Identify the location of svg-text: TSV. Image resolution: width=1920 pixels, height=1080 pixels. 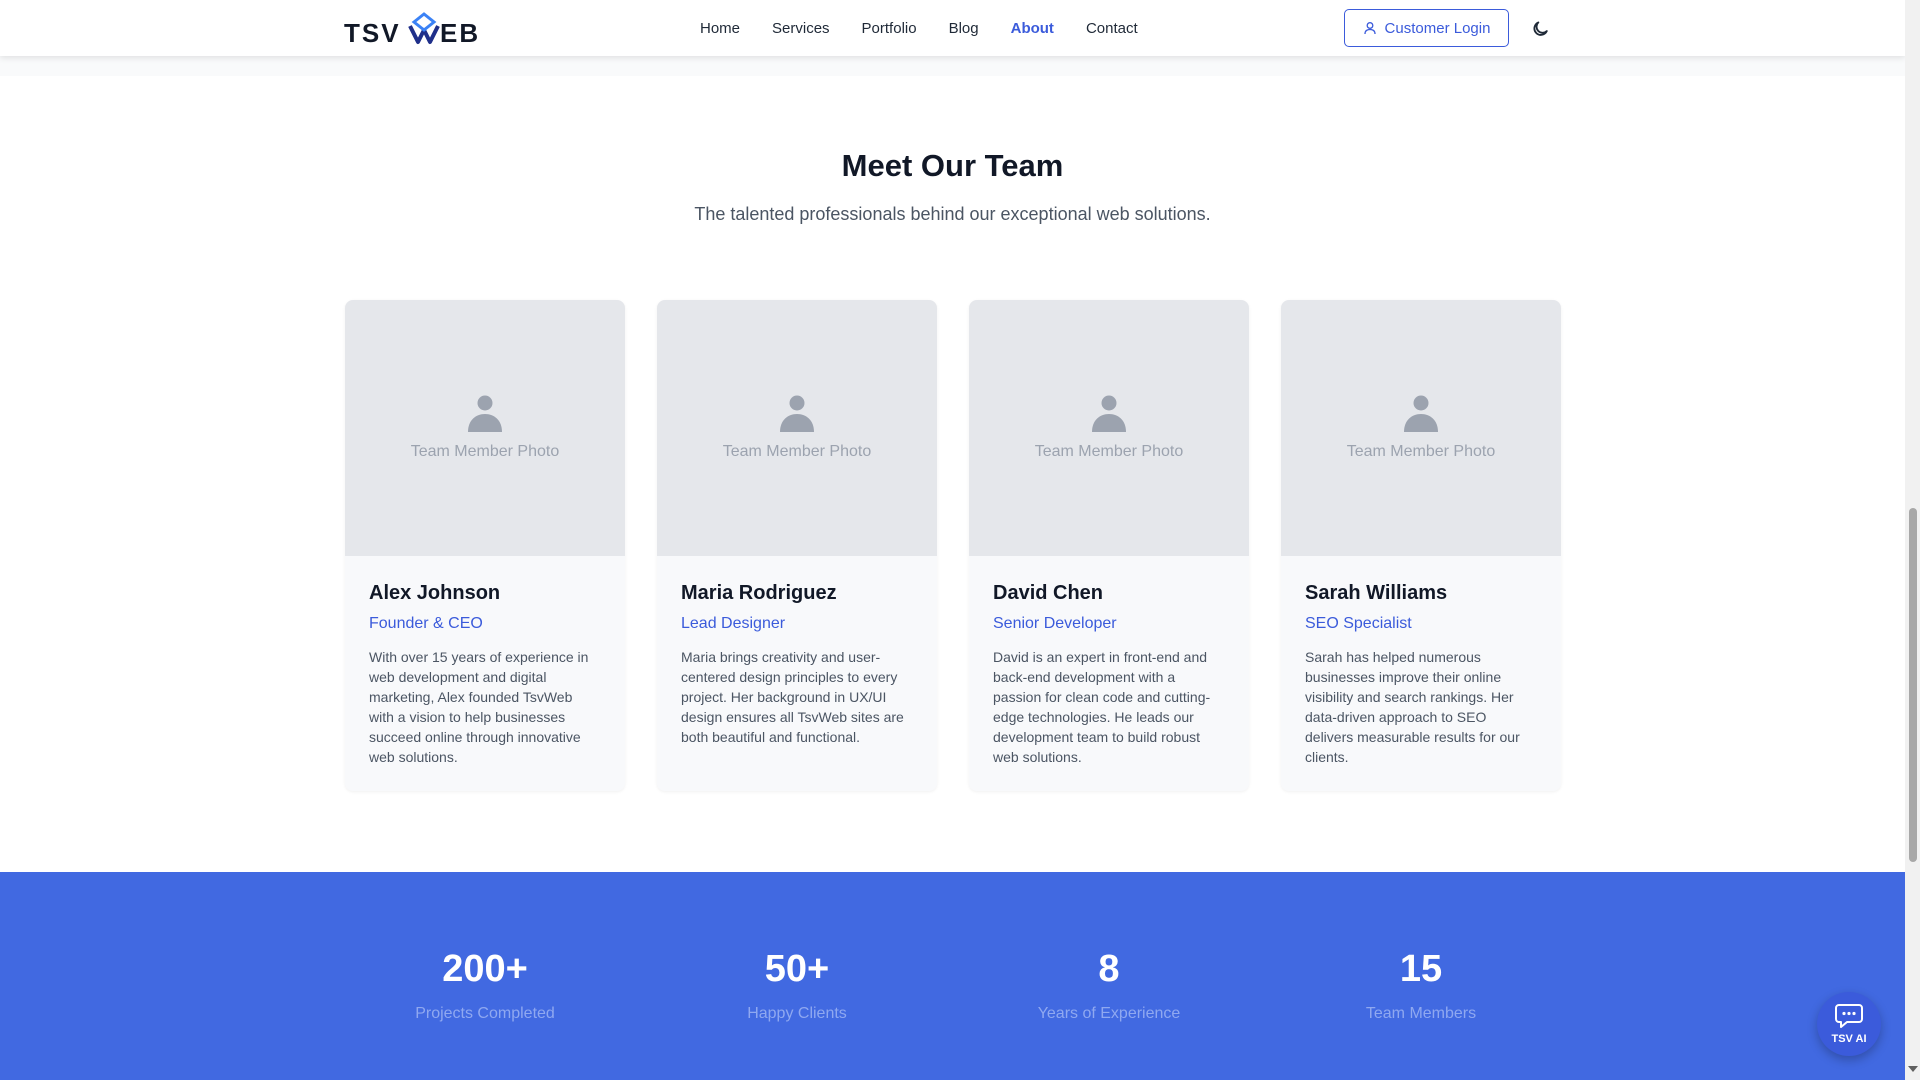
(372, 32).